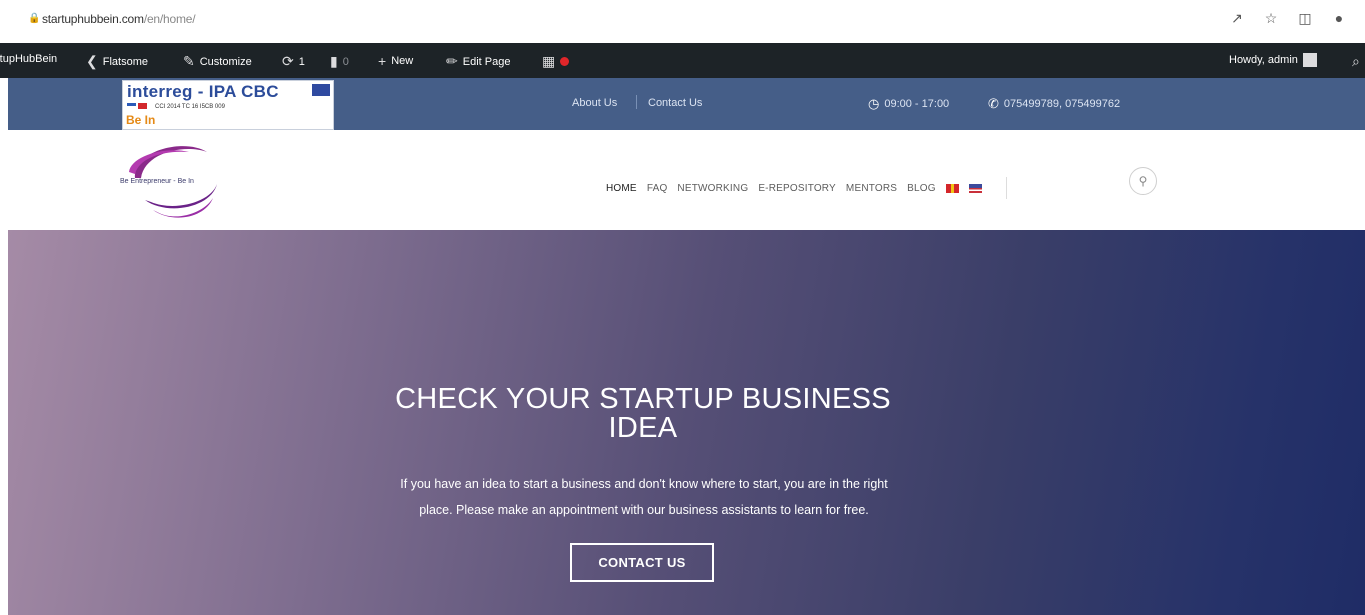  I want to click on hours-text: 09:00 - 17:00, so click(917, 104).